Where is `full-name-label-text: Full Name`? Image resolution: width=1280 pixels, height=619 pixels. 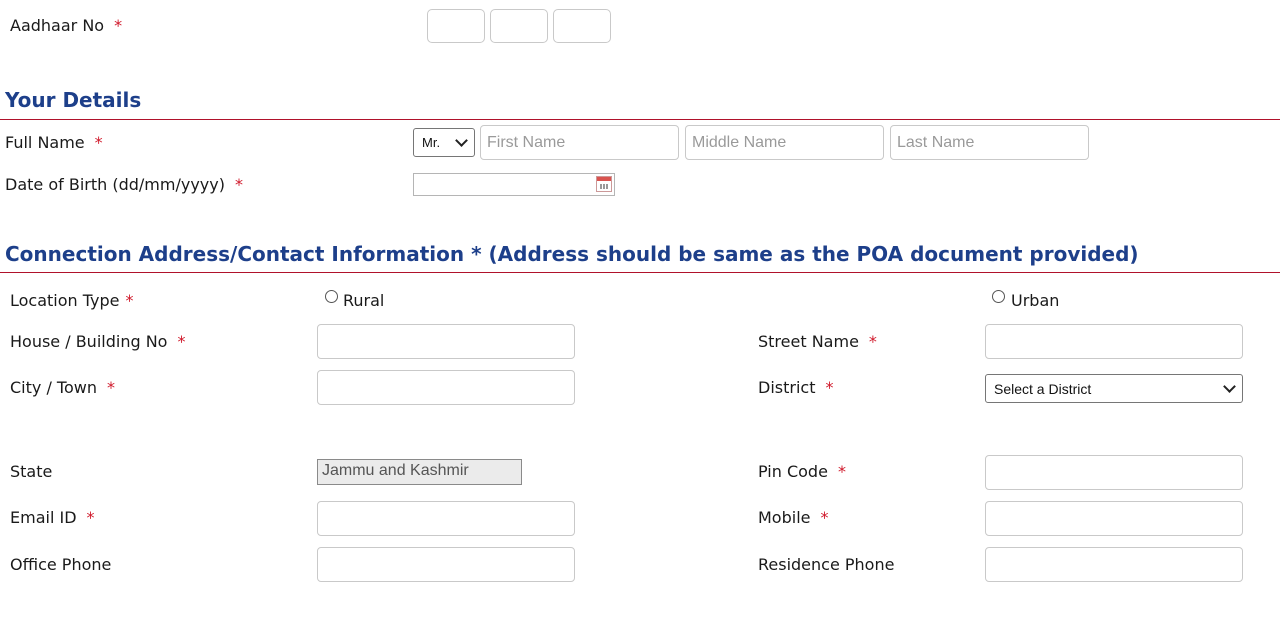 full-name-label-text: Full Name is located at coordinates (45, 142).